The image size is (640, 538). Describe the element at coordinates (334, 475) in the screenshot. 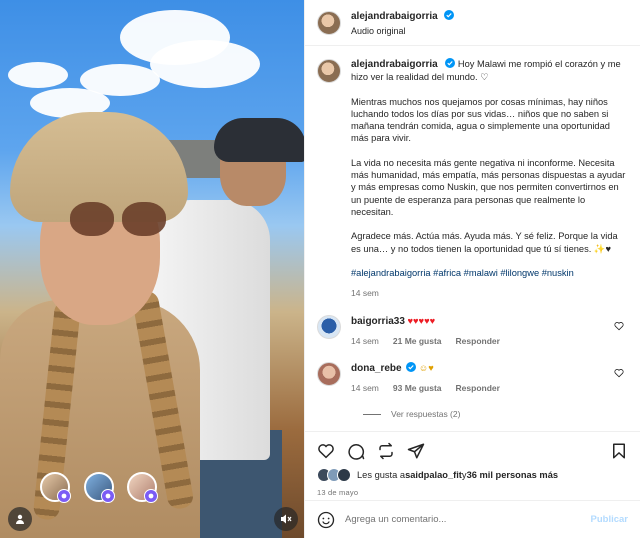

I see `liker-avatars` at that location.